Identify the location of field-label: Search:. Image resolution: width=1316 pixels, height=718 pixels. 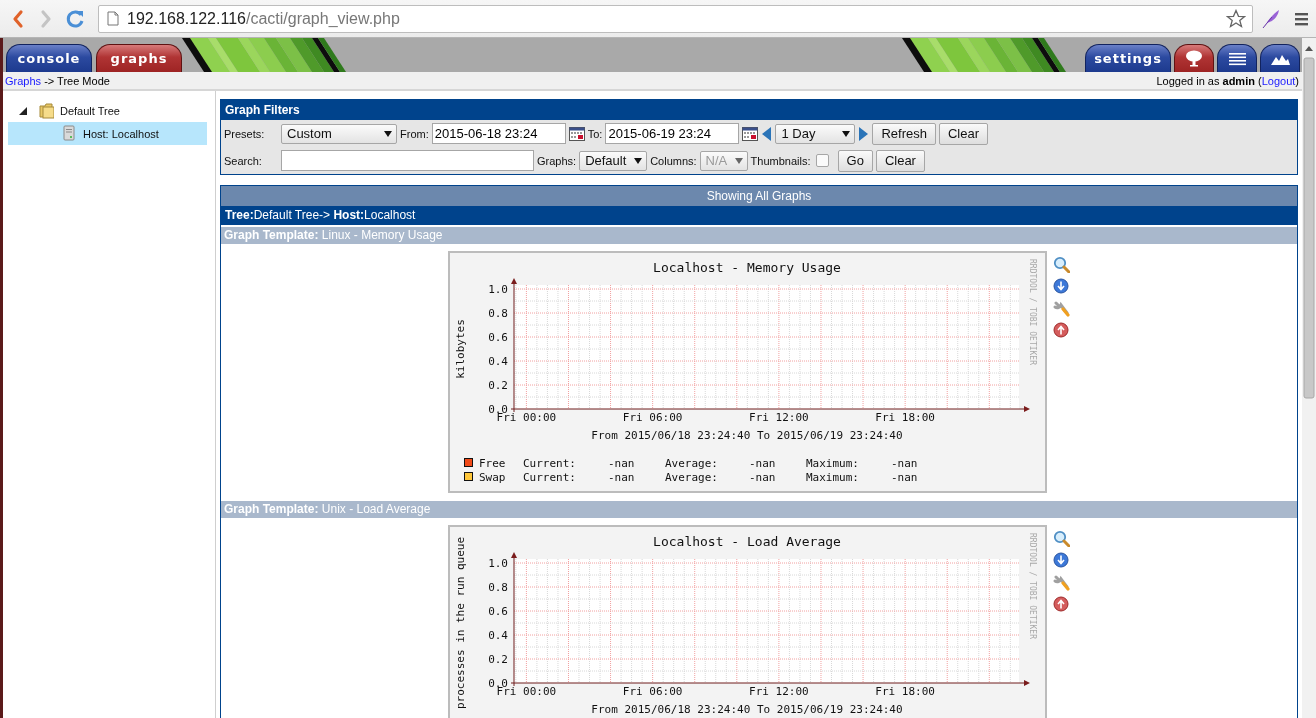
(243, 160).